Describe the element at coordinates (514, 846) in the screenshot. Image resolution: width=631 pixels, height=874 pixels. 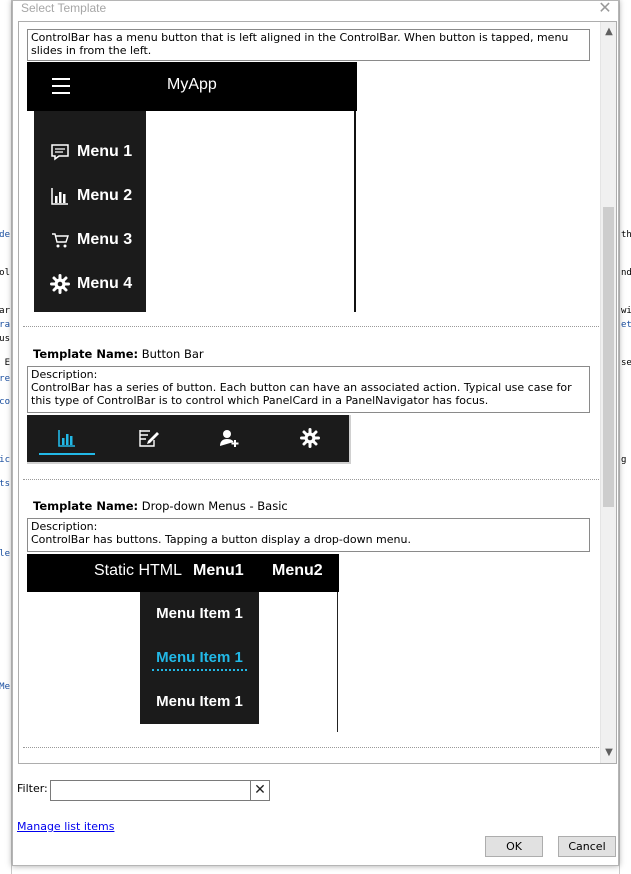
I see `ok-button: OK` at that location.